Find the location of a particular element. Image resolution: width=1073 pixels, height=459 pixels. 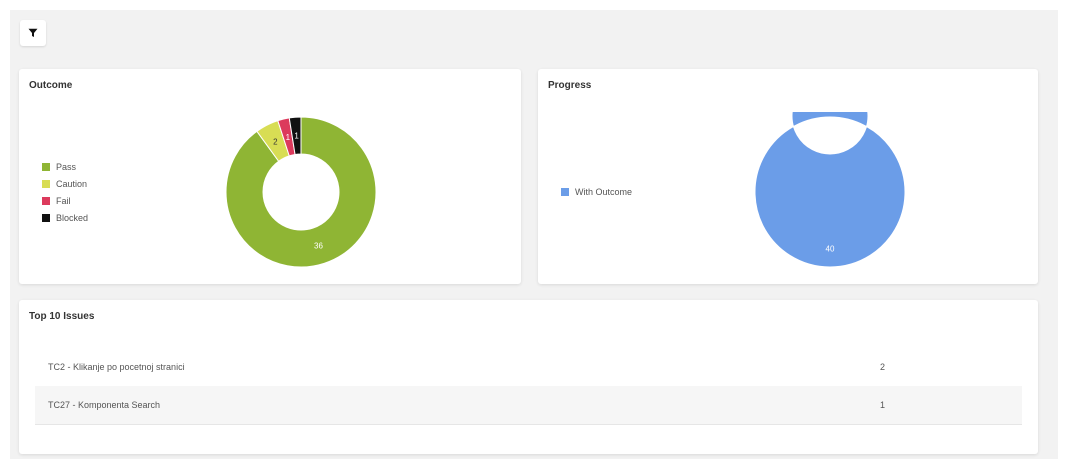

legend-label: Blocked is located at coordinates (72, 217).